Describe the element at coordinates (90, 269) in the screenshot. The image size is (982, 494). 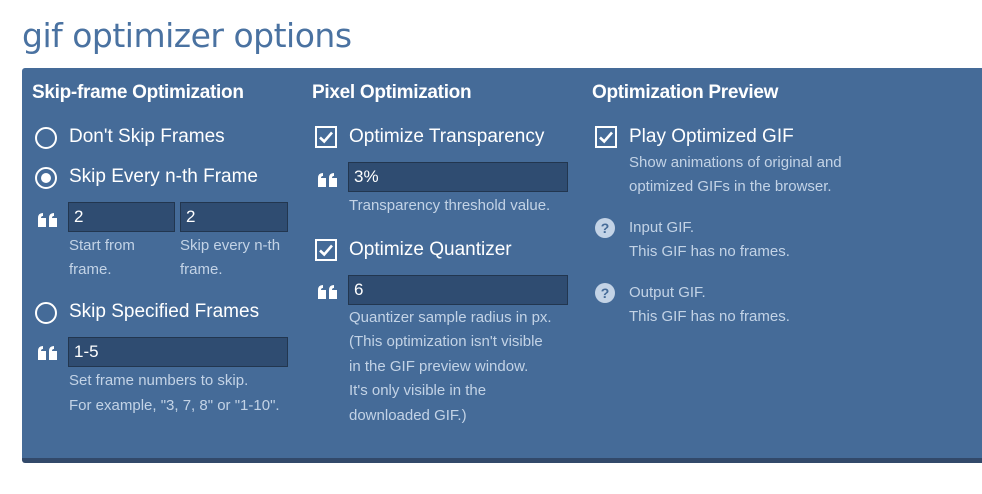
I see `start-frame-hint-2: frame.` at that location.